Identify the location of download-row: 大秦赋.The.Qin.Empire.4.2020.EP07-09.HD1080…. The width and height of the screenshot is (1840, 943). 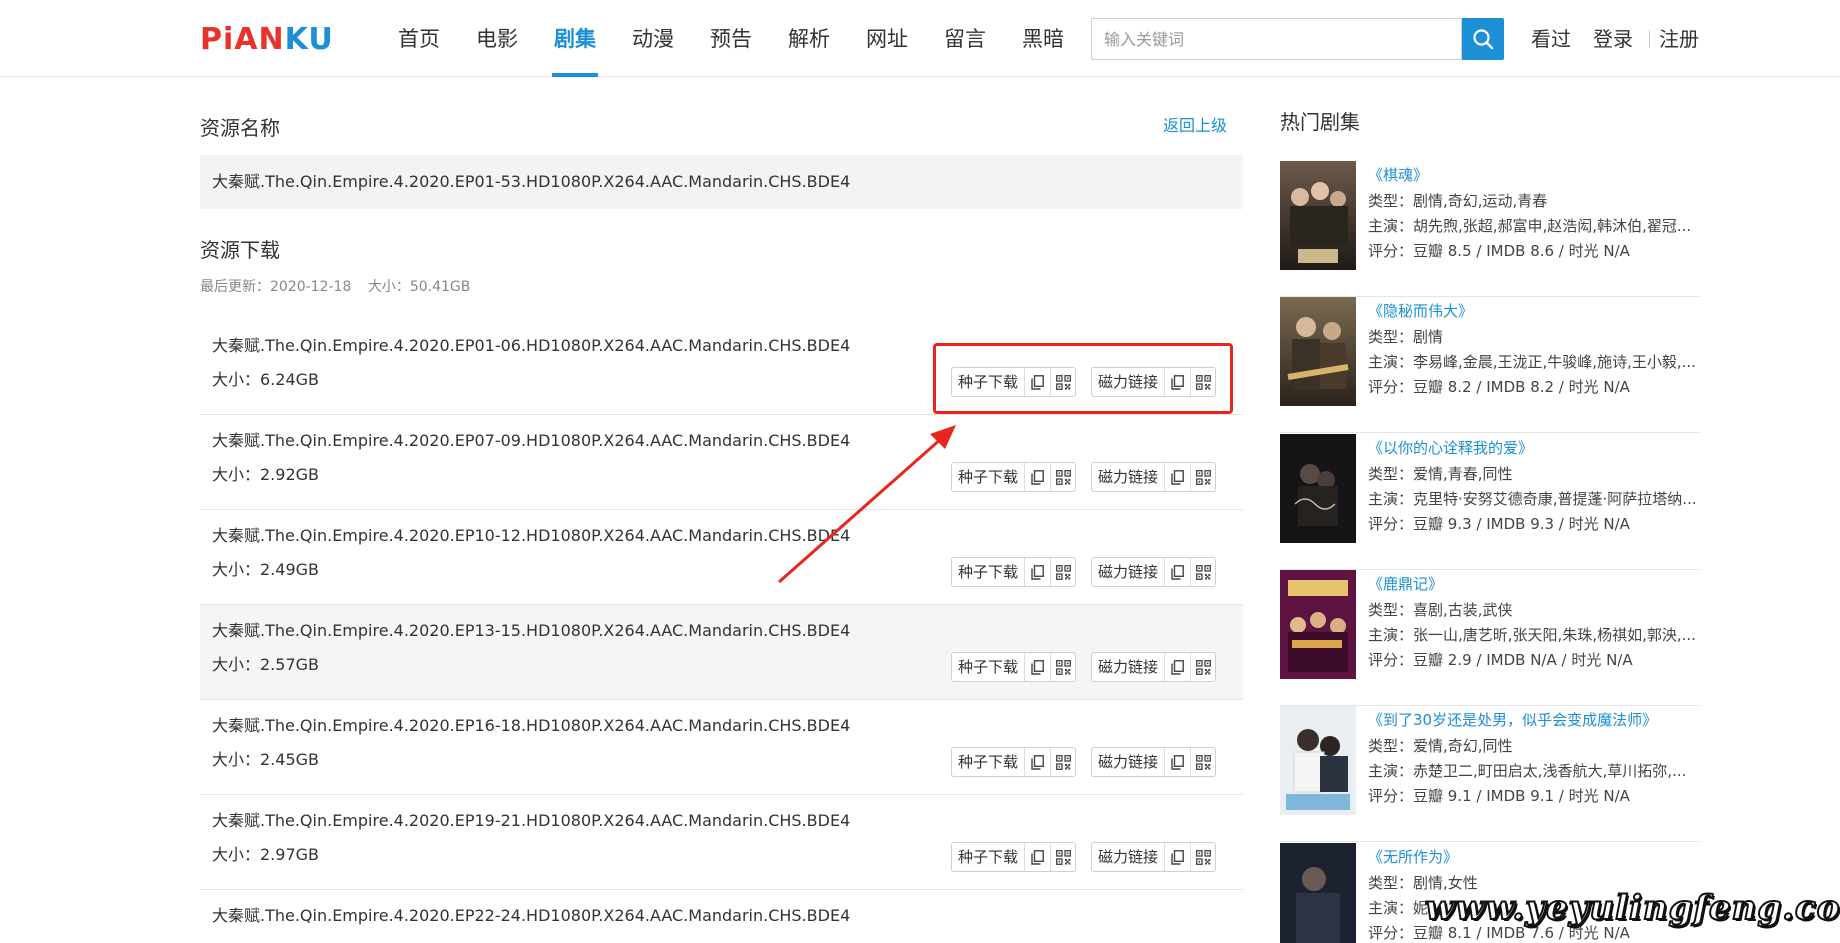
(721, 462).